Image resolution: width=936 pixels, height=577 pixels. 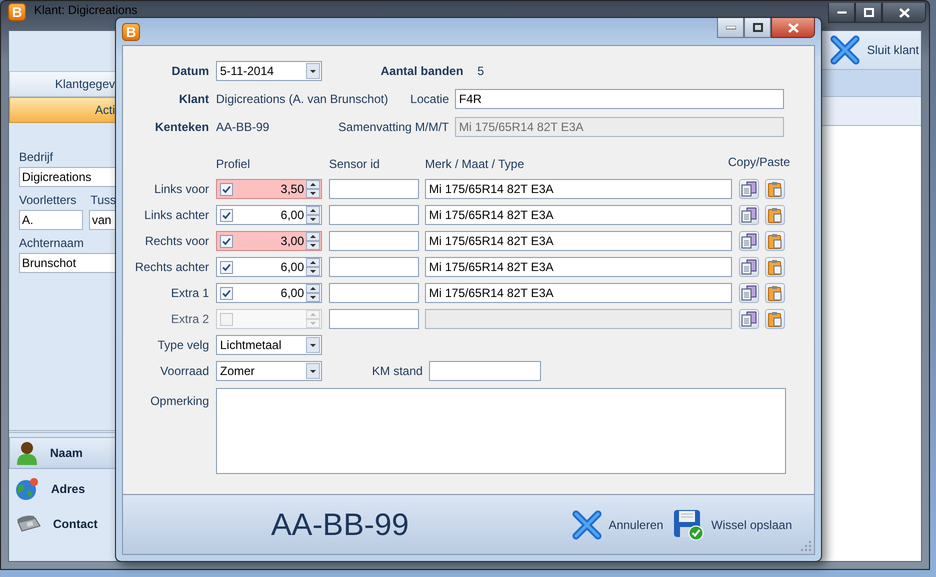 What do you see at coordinates (189, 293) in the screenshot?
I see `tire-label: Extra 1` at bounding box center [189, 293].